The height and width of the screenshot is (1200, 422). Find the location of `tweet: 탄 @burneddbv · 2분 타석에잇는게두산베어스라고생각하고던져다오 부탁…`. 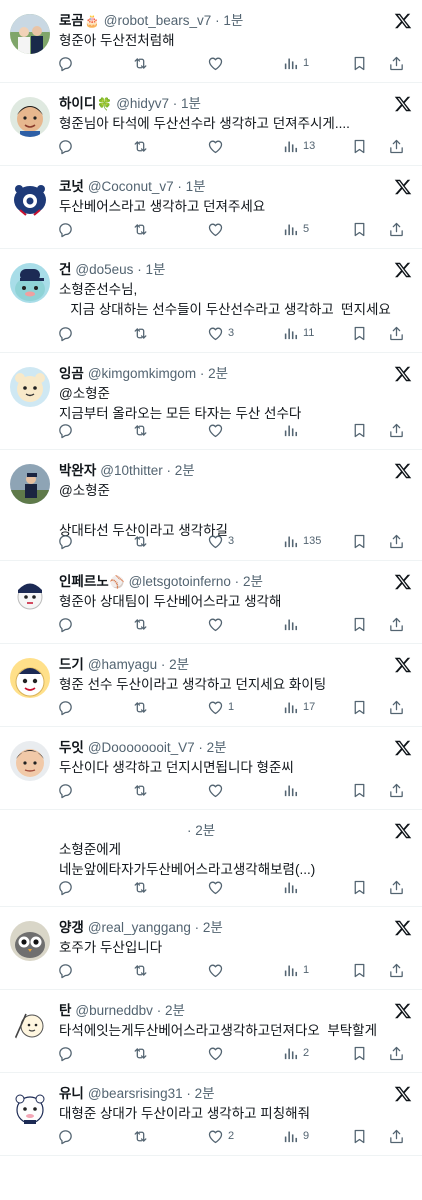

tweet: 탄 @burneddbv · 2분 타석에잇는게두산베어스라고생각하고던져다오 부탁… is located at coordinates (211, 1031).